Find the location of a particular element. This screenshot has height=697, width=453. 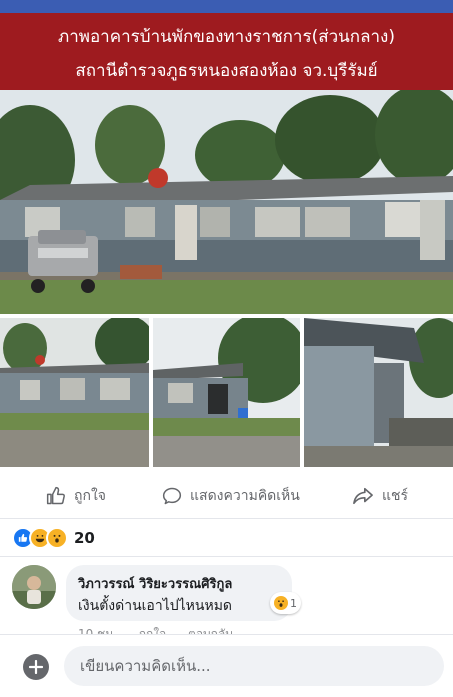

wow-icon is located at coordinates (281, 603).